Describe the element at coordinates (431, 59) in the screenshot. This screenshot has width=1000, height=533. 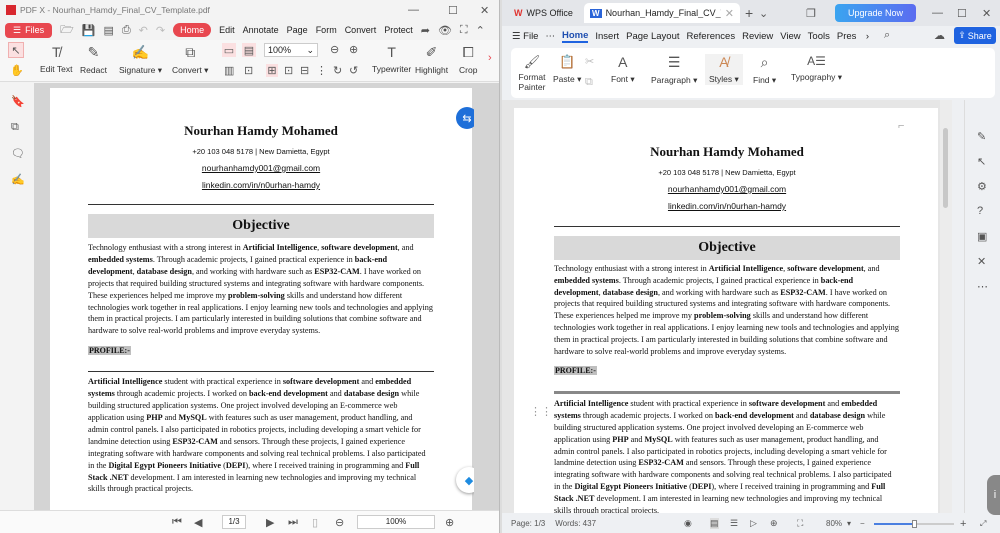
I see `highlight-button: ✐ Highlight` at that location.